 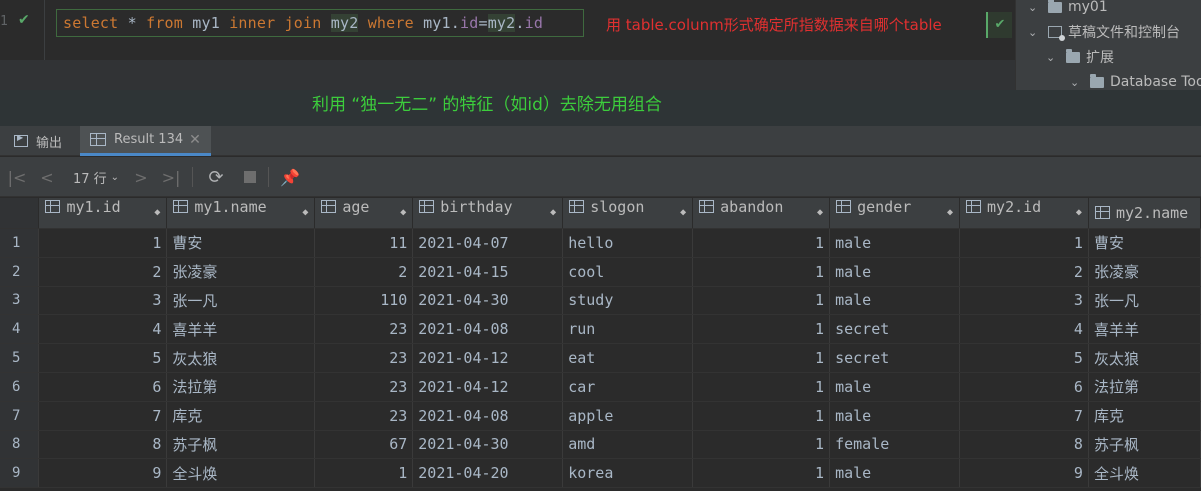 What do you see at coordinates (250, 177) in the screenshot?
I see `stop-icon` at bounding box center [250, 177].